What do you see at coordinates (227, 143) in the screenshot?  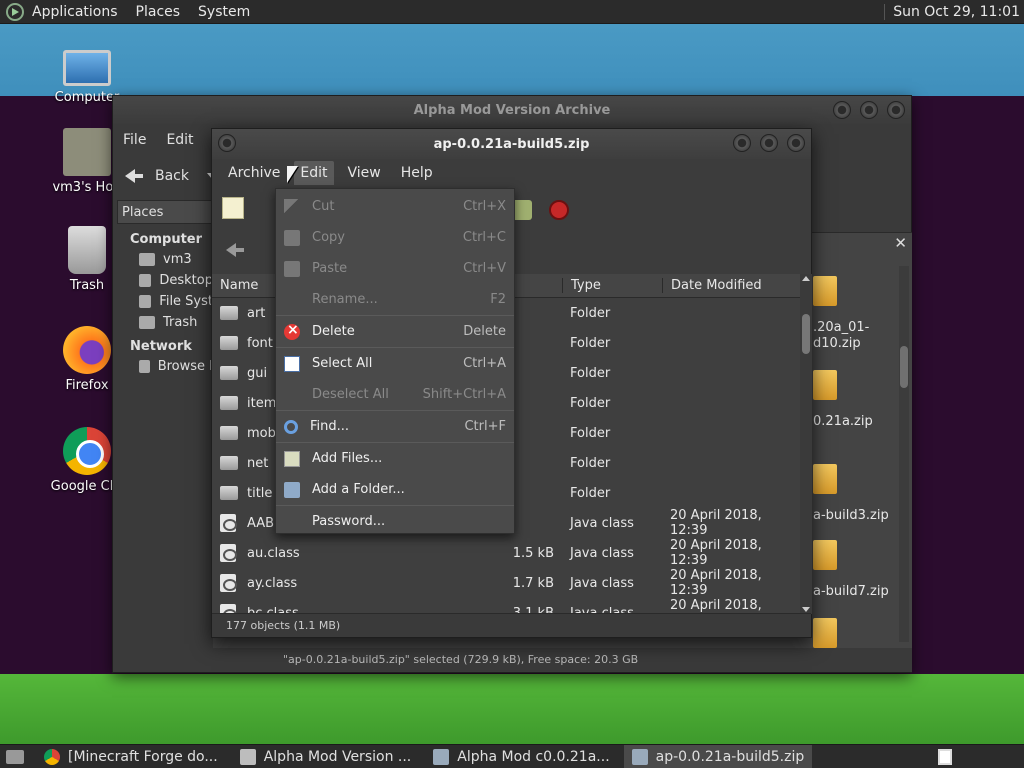 I see `window-menu-button` at bounding box center [227, 143].